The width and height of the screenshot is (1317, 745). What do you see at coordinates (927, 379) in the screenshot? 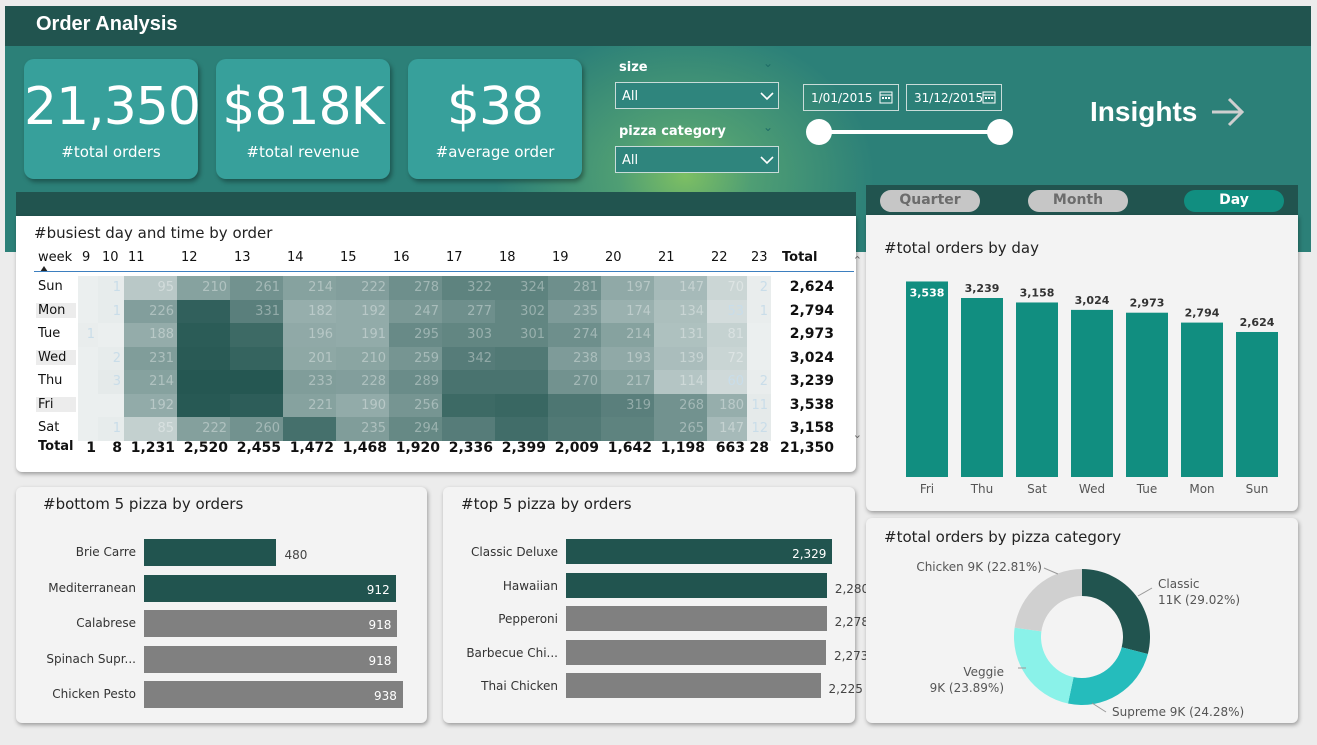
I see `bar-fri` at bounding box center [927, 379].